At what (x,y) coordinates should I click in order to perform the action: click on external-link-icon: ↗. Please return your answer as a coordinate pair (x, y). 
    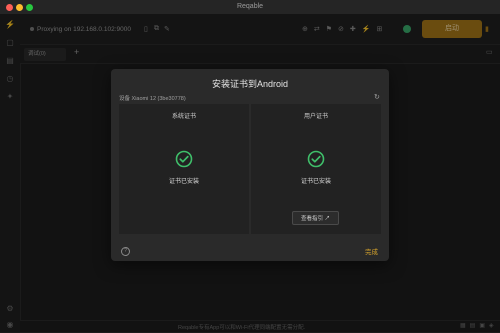
    Looking at the image, I should click on (327, 219).